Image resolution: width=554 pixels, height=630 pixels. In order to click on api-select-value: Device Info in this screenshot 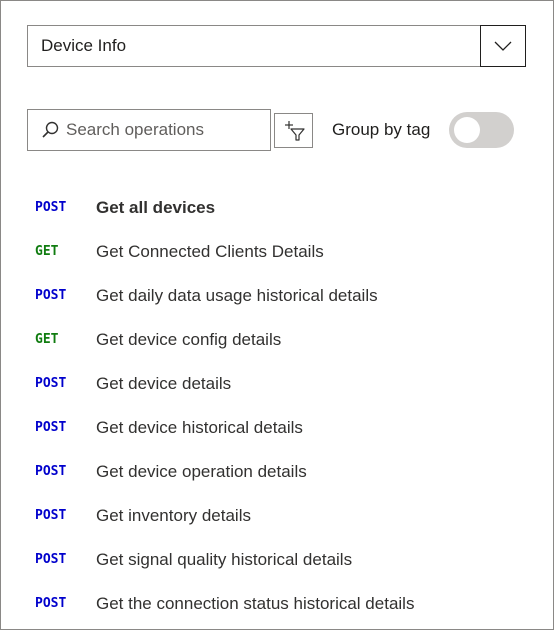, I will do `click(84, 45)`.